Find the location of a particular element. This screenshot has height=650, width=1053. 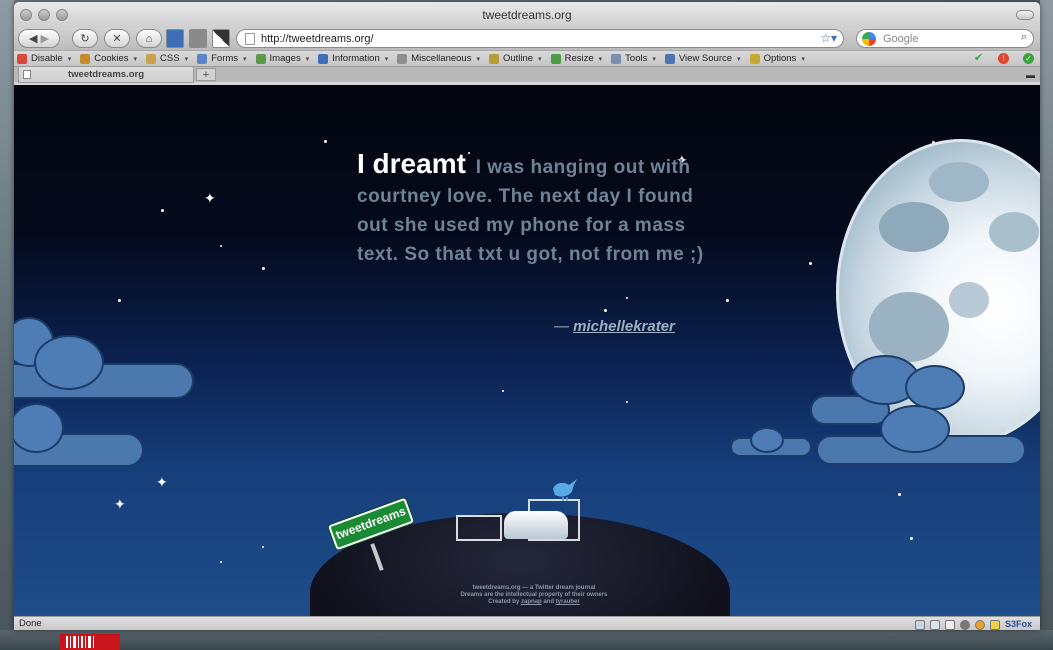

tab-tweetdreams: tweetdreams.org is located at coordinates (106, 75).